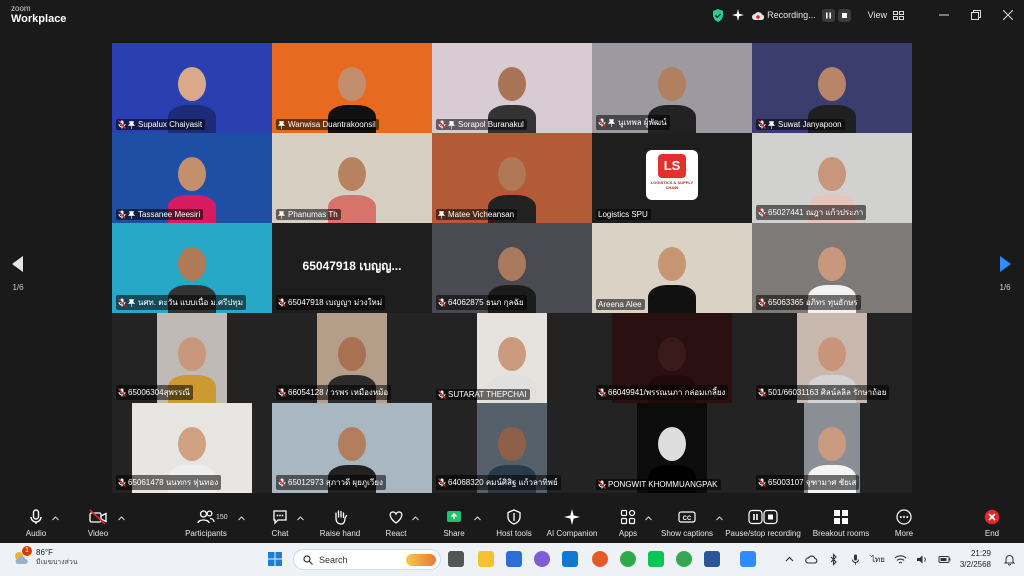 The width and height of the screenshot is (1024, 576). I want to click on zoom-icon, so click(748, 559).